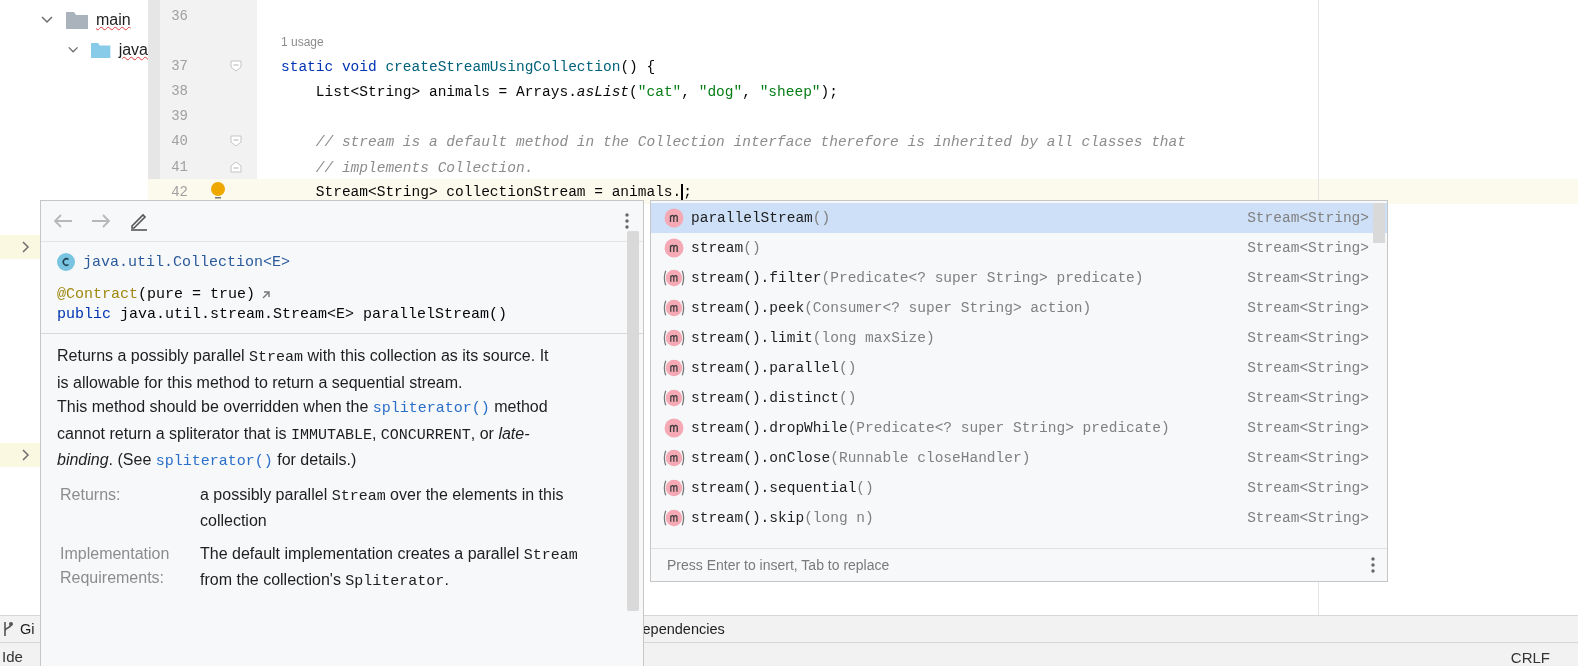  Describe the element at coordinates (1019, 518) in the screenshot. I see `completion-item: stream().skip(long n) Stream<String>` at that location.